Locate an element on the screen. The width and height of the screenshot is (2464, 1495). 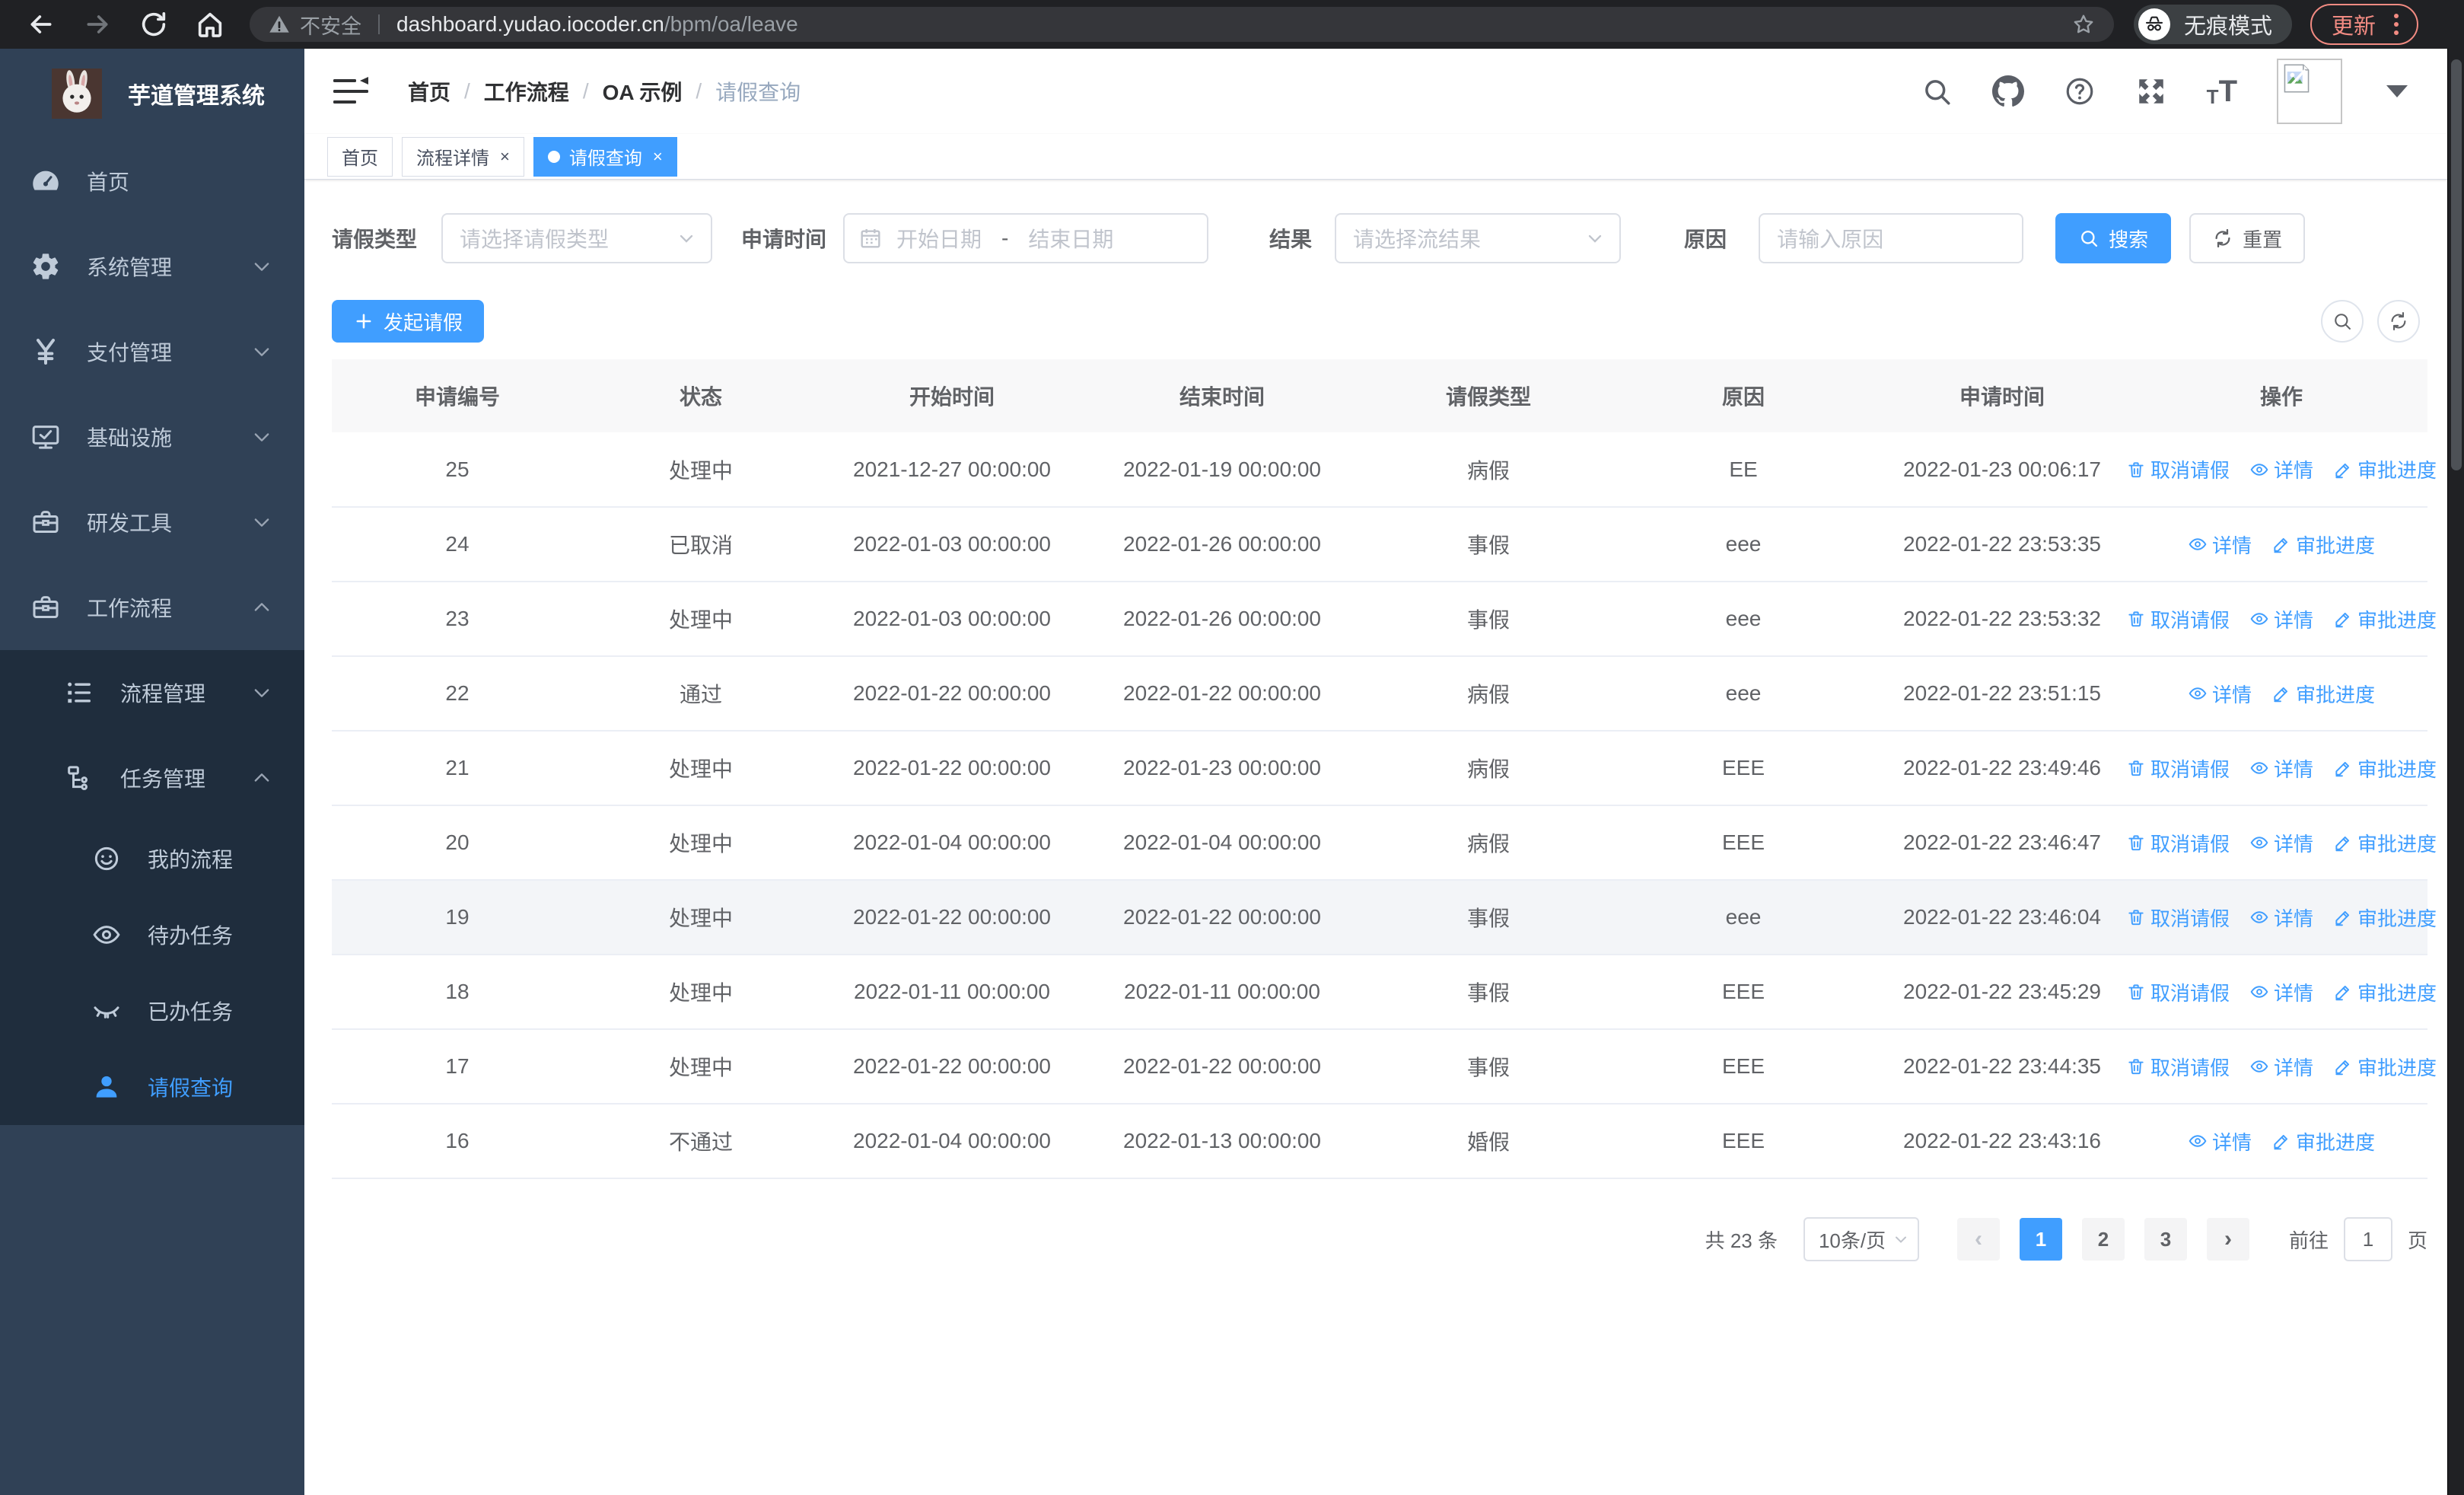
sidebar-item-3: 基础设施 is located at coordinates (152, 437).